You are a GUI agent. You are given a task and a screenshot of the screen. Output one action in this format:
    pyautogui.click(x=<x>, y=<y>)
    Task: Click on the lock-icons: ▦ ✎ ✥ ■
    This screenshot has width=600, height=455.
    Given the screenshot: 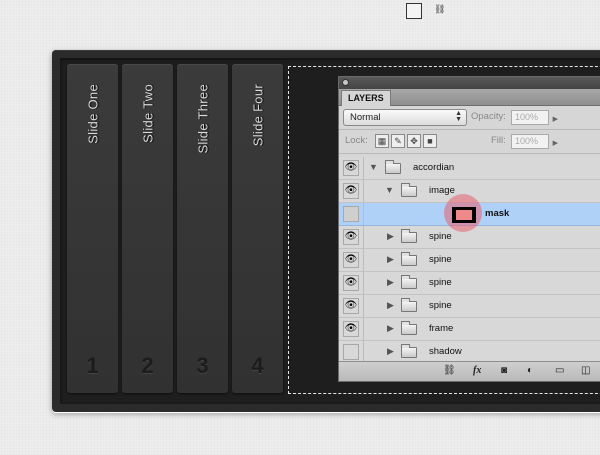 What is the action you would take?
    pyautogui.click(x=407, y=143)
    